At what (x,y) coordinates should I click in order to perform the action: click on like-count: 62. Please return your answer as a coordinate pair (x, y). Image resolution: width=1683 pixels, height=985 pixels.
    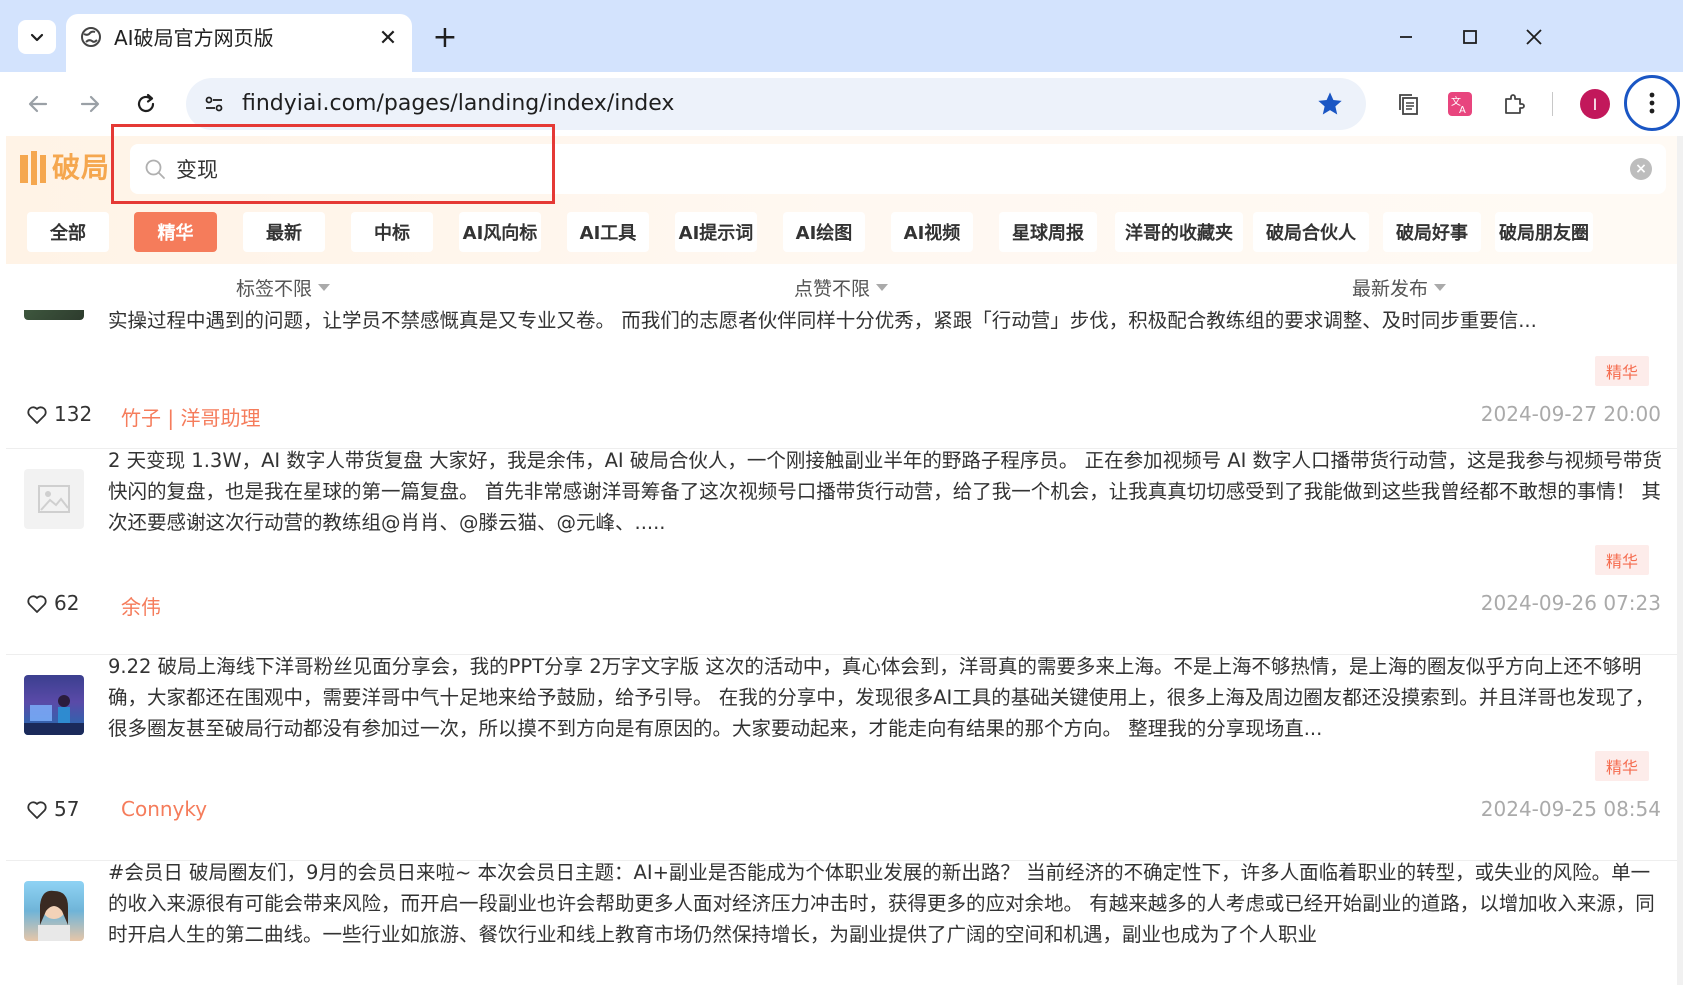
    Looking at the image, I should click on (67, 603).